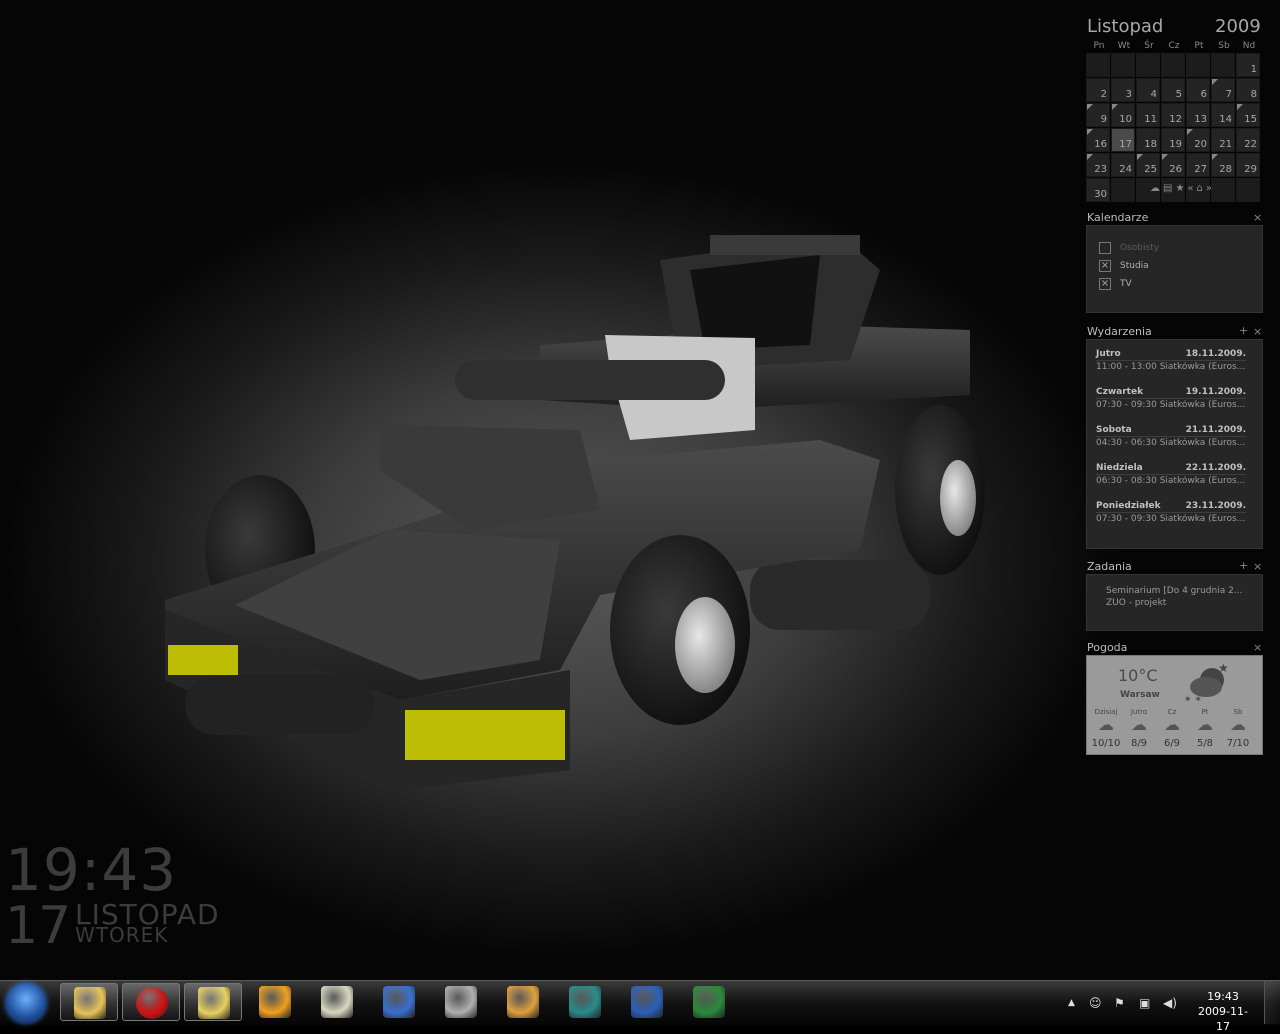  What do you see at coordinates (1248, 140) in the screenshot?
I see `calendar-day: 22` at bounding box center [1248, 140].